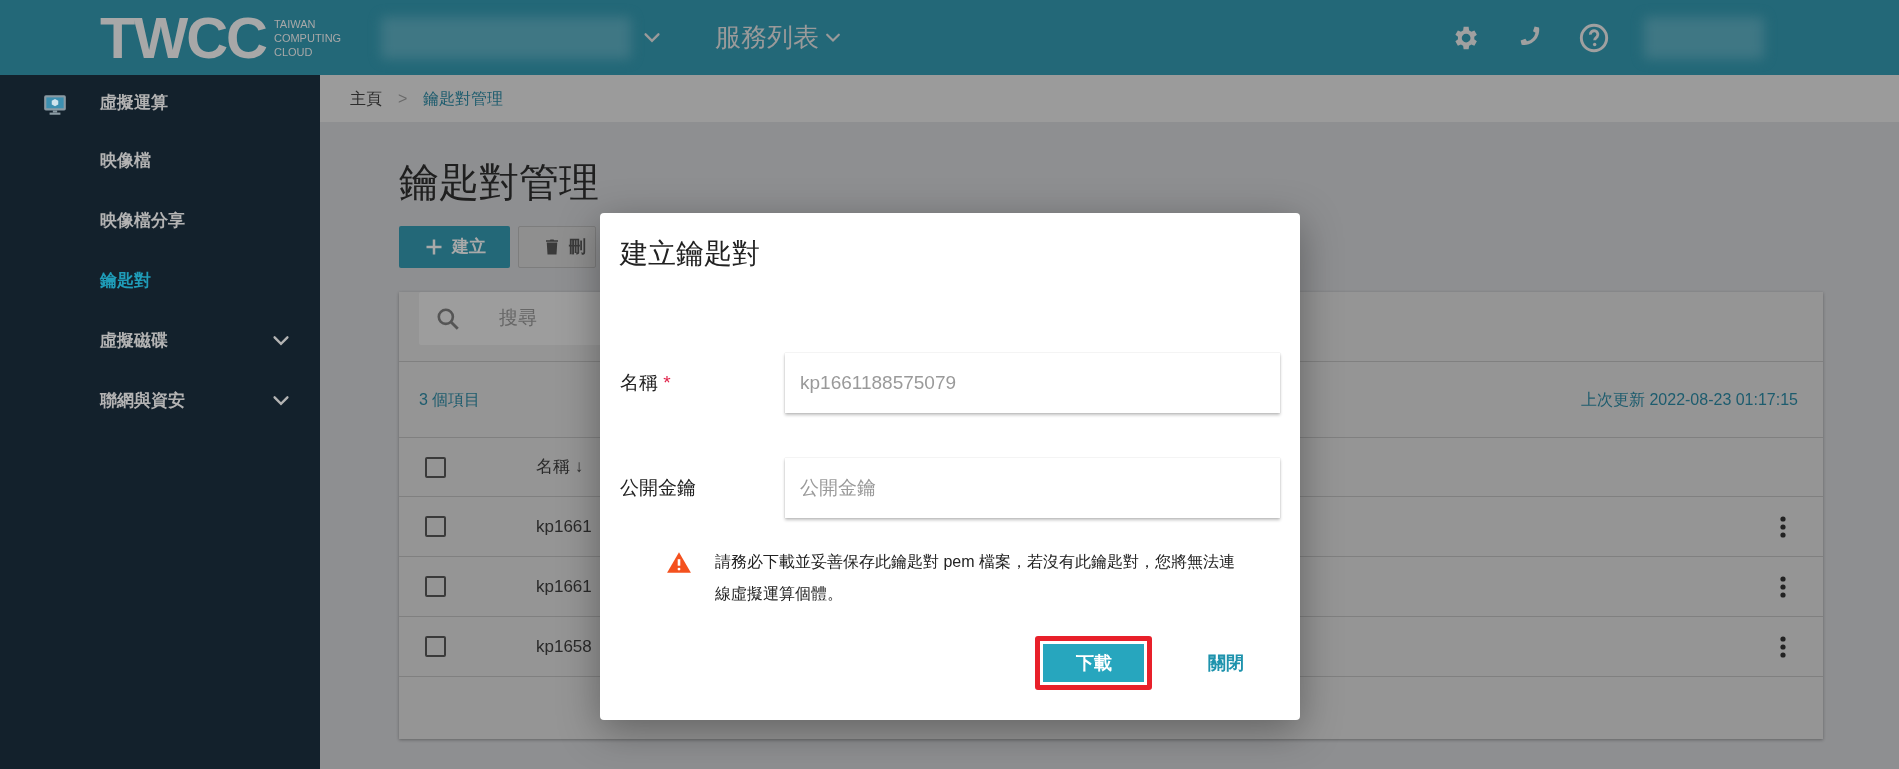  Describe the element at coordinates (366, 98) in the screenshot. I see `breadcrumb-link: 主頁` at that location.